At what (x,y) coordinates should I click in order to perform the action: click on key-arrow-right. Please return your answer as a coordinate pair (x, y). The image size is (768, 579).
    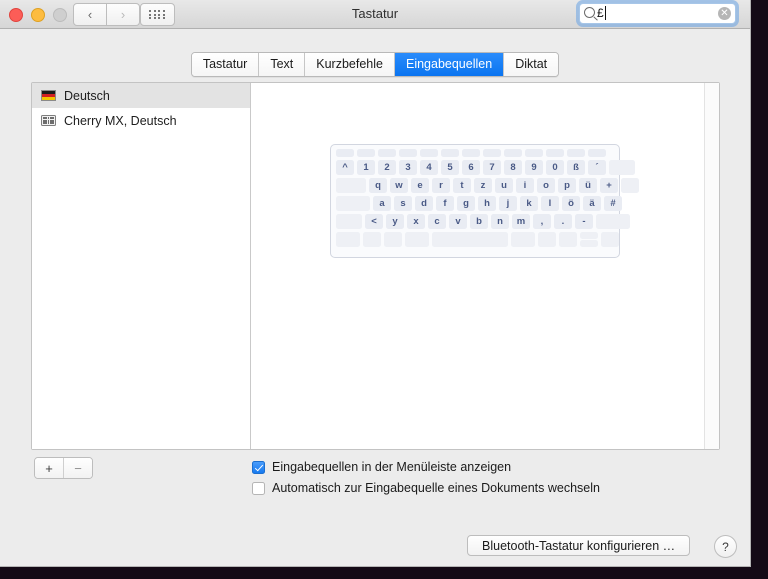
    Looking at the image, I should click on (610, 239).